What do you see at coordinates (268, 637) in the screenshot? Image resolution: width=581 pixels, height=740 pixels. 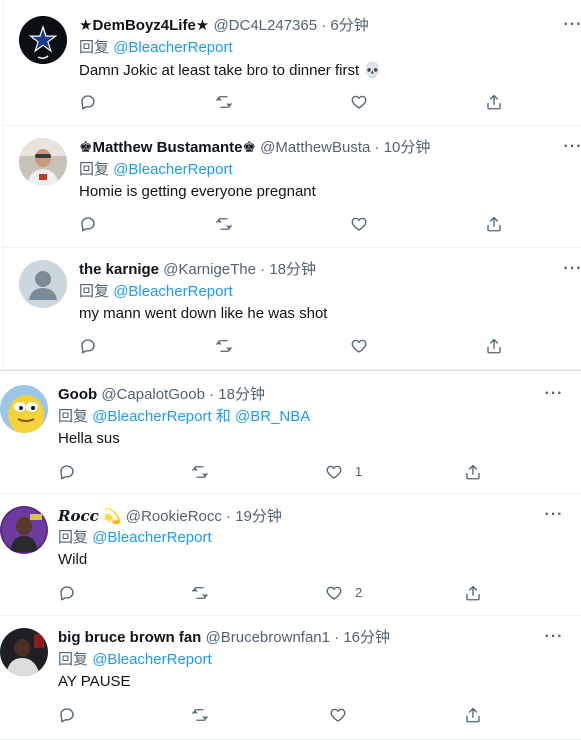 I see `handle: @Brucebrownfan1` at bounding box center [268, 637].